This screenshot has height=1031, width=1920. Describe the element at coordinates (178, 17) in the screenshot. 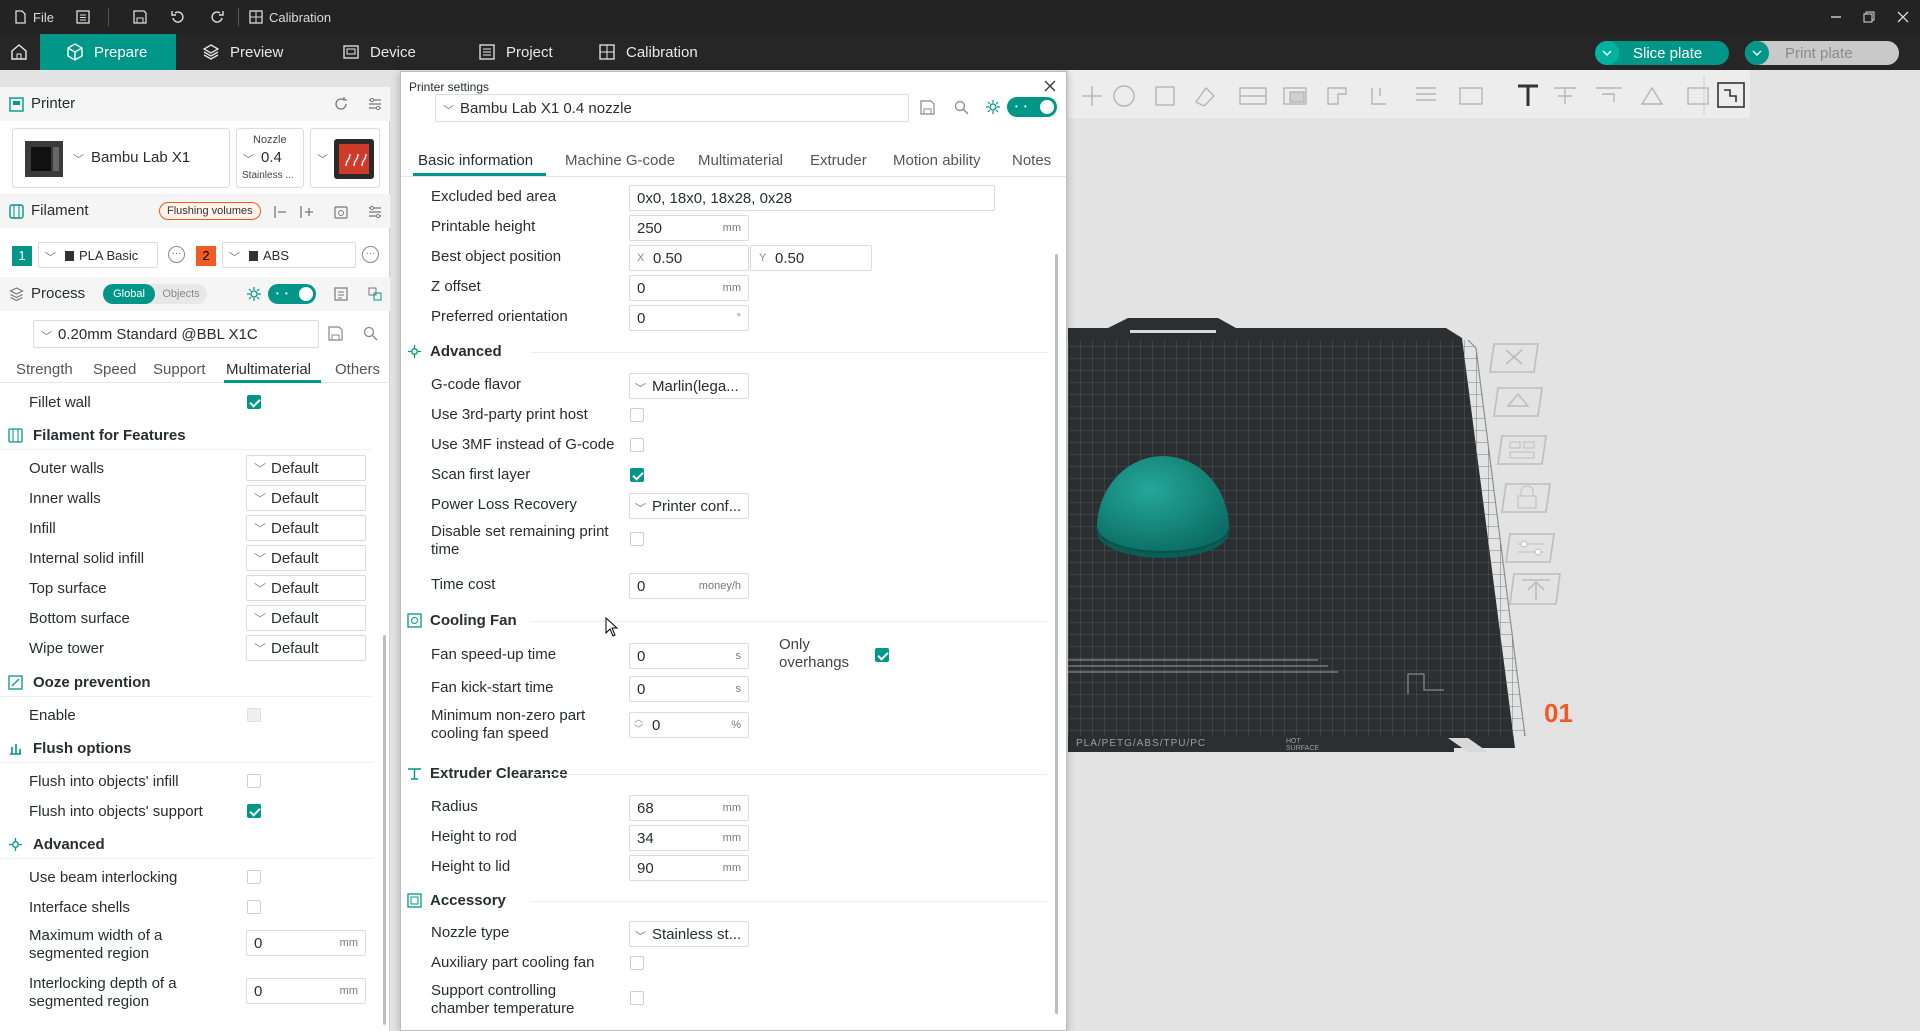

I see `undo-button` at that location.